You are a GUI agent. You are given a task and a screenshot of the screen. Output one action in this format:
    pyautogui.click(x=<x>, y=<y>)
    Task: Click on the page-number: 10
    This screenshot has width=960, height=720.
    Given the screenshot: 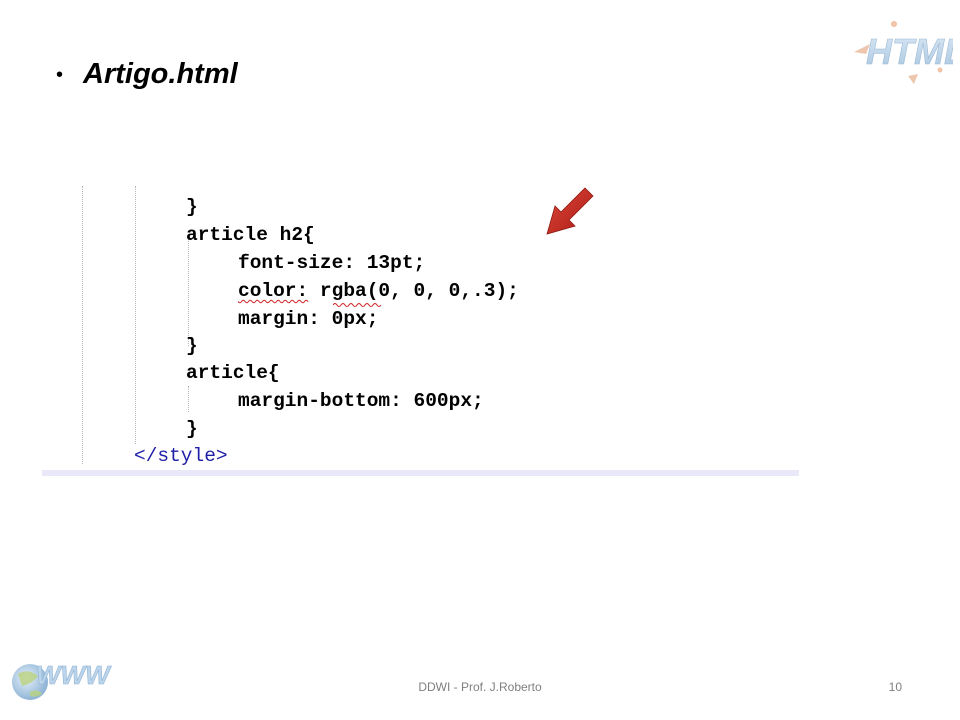 What is the action you would take?
    pyautogui.click(x=895, y=687)
    